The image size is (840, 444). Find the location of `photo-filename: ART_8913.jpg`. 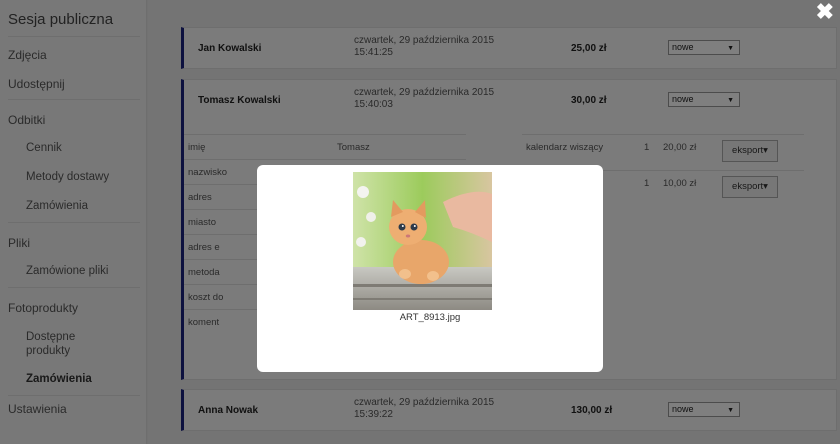

photo-filename: ART_8913.jpg is located at coordinates (430, 317).